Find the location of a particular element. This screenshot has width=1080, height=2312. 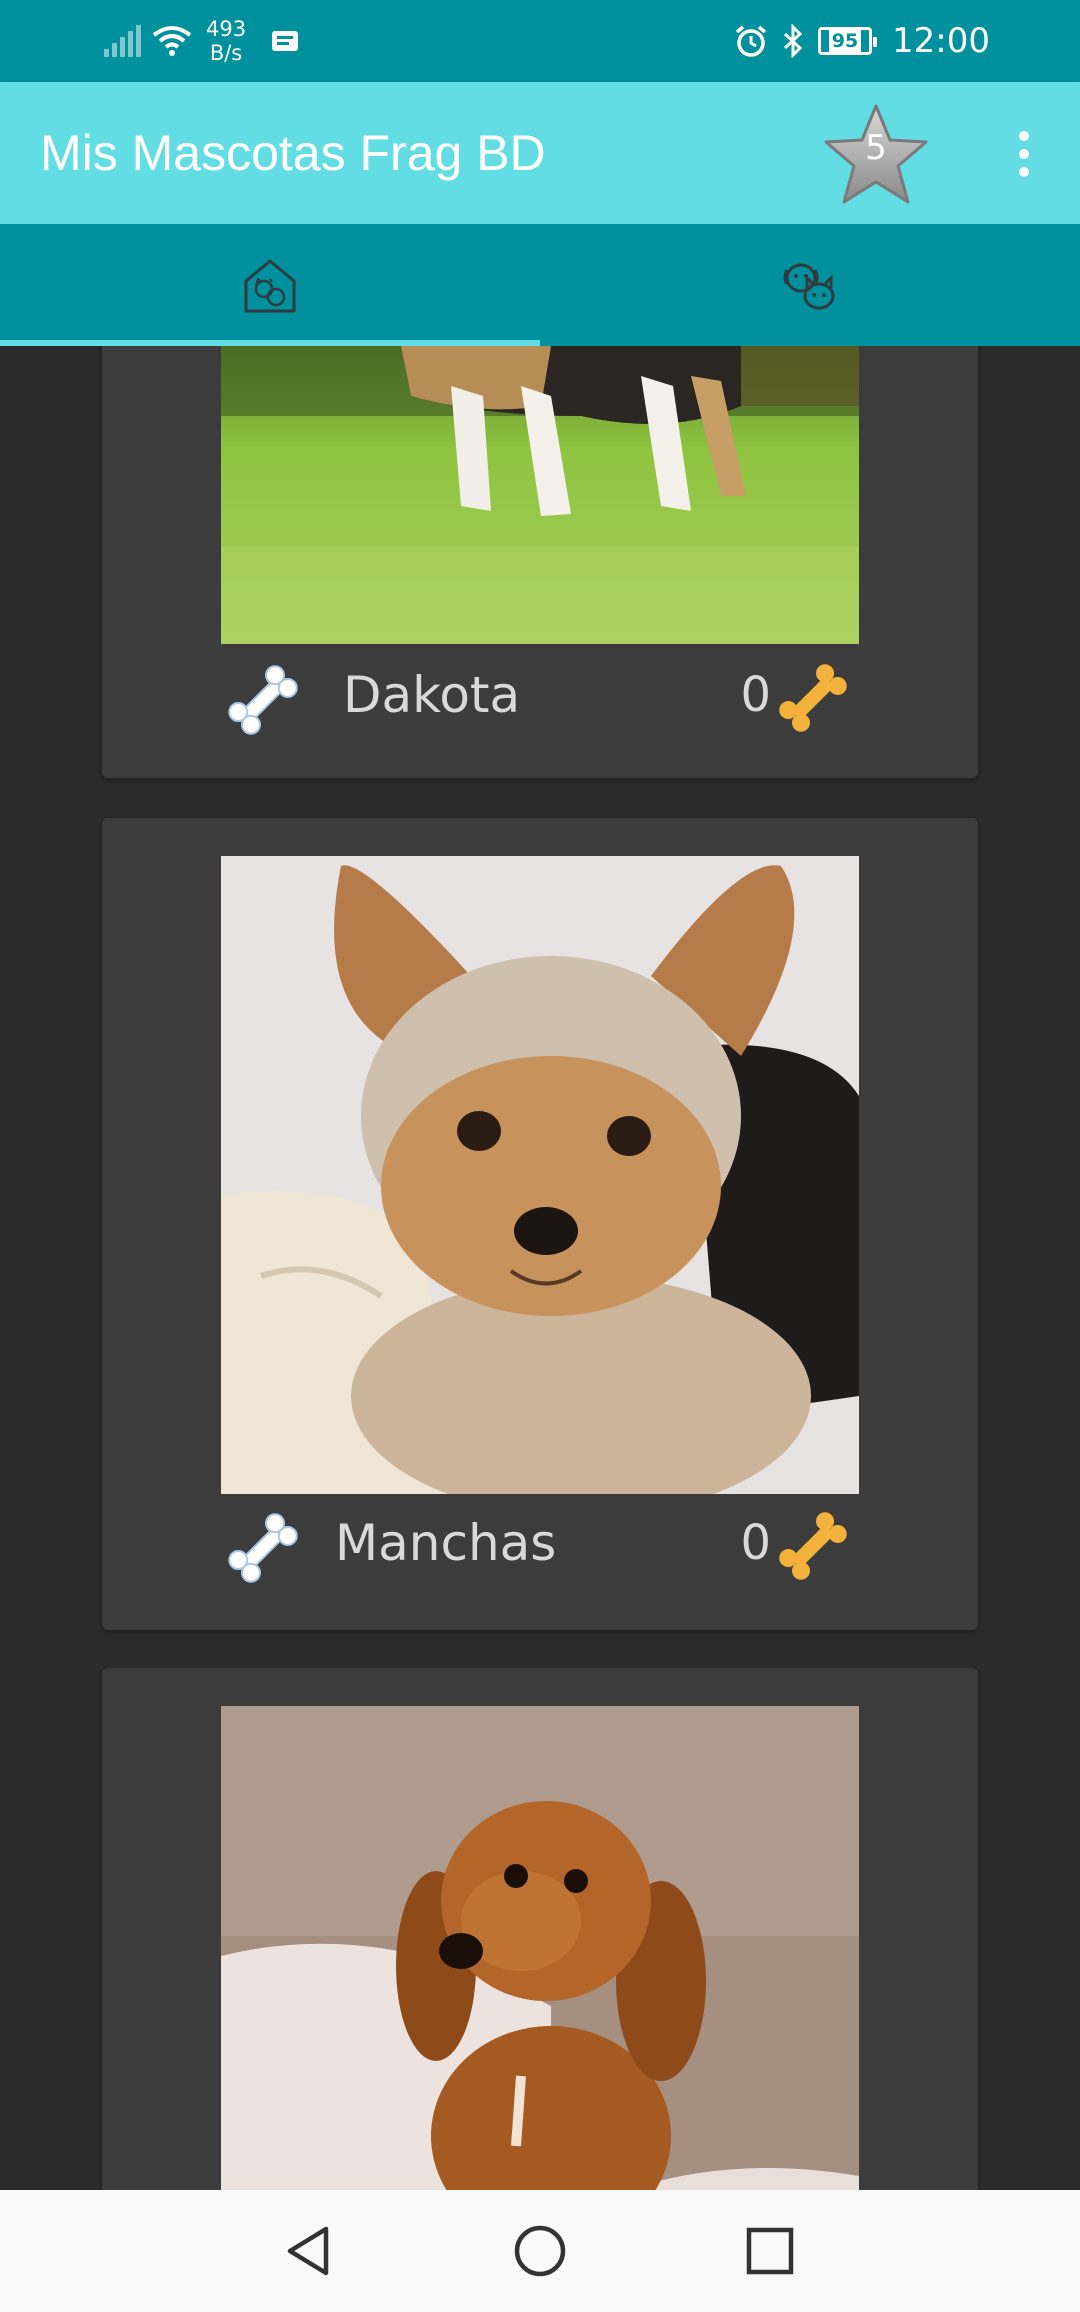

tab-bar is located at coordinates (540, 285).